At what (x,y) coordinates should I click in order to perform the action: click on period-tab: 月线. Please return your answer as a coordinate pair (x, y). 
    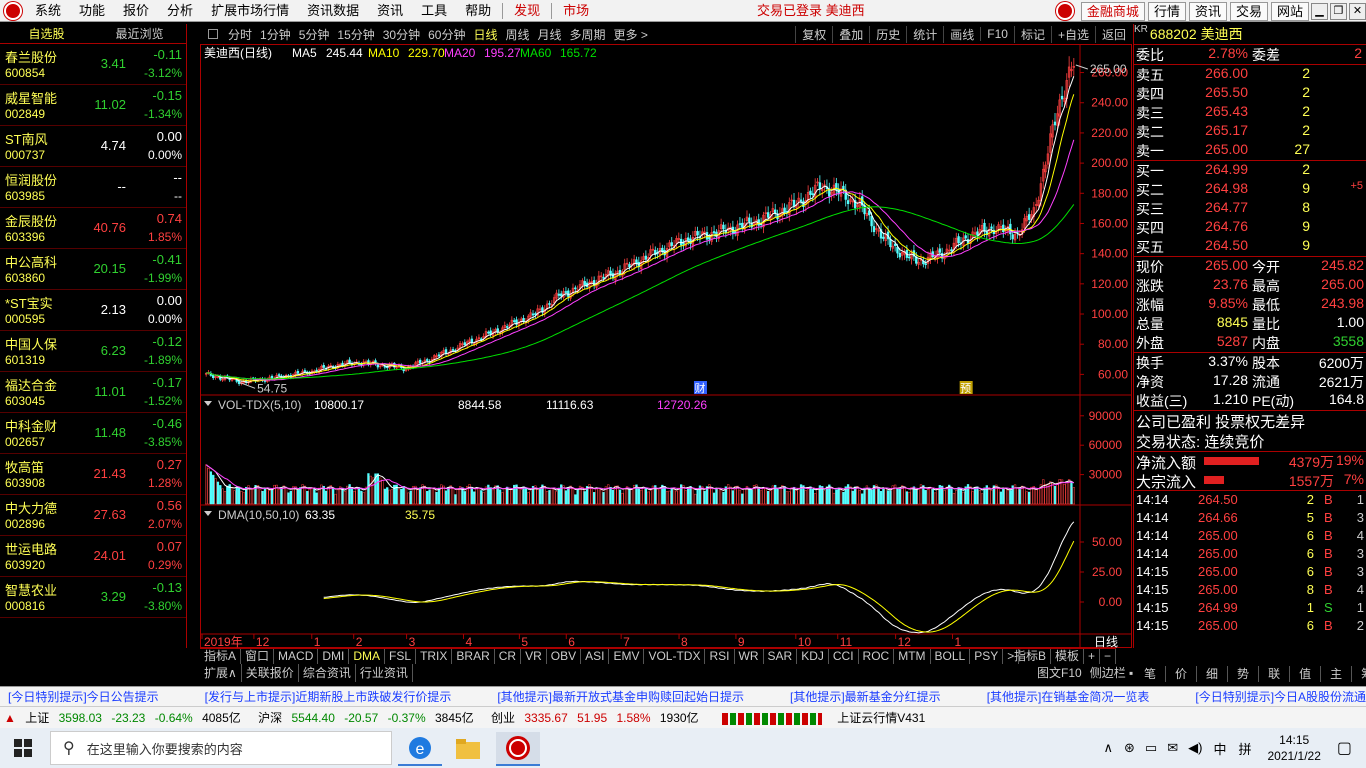
    Looking at the image, I should click on (550, 34).